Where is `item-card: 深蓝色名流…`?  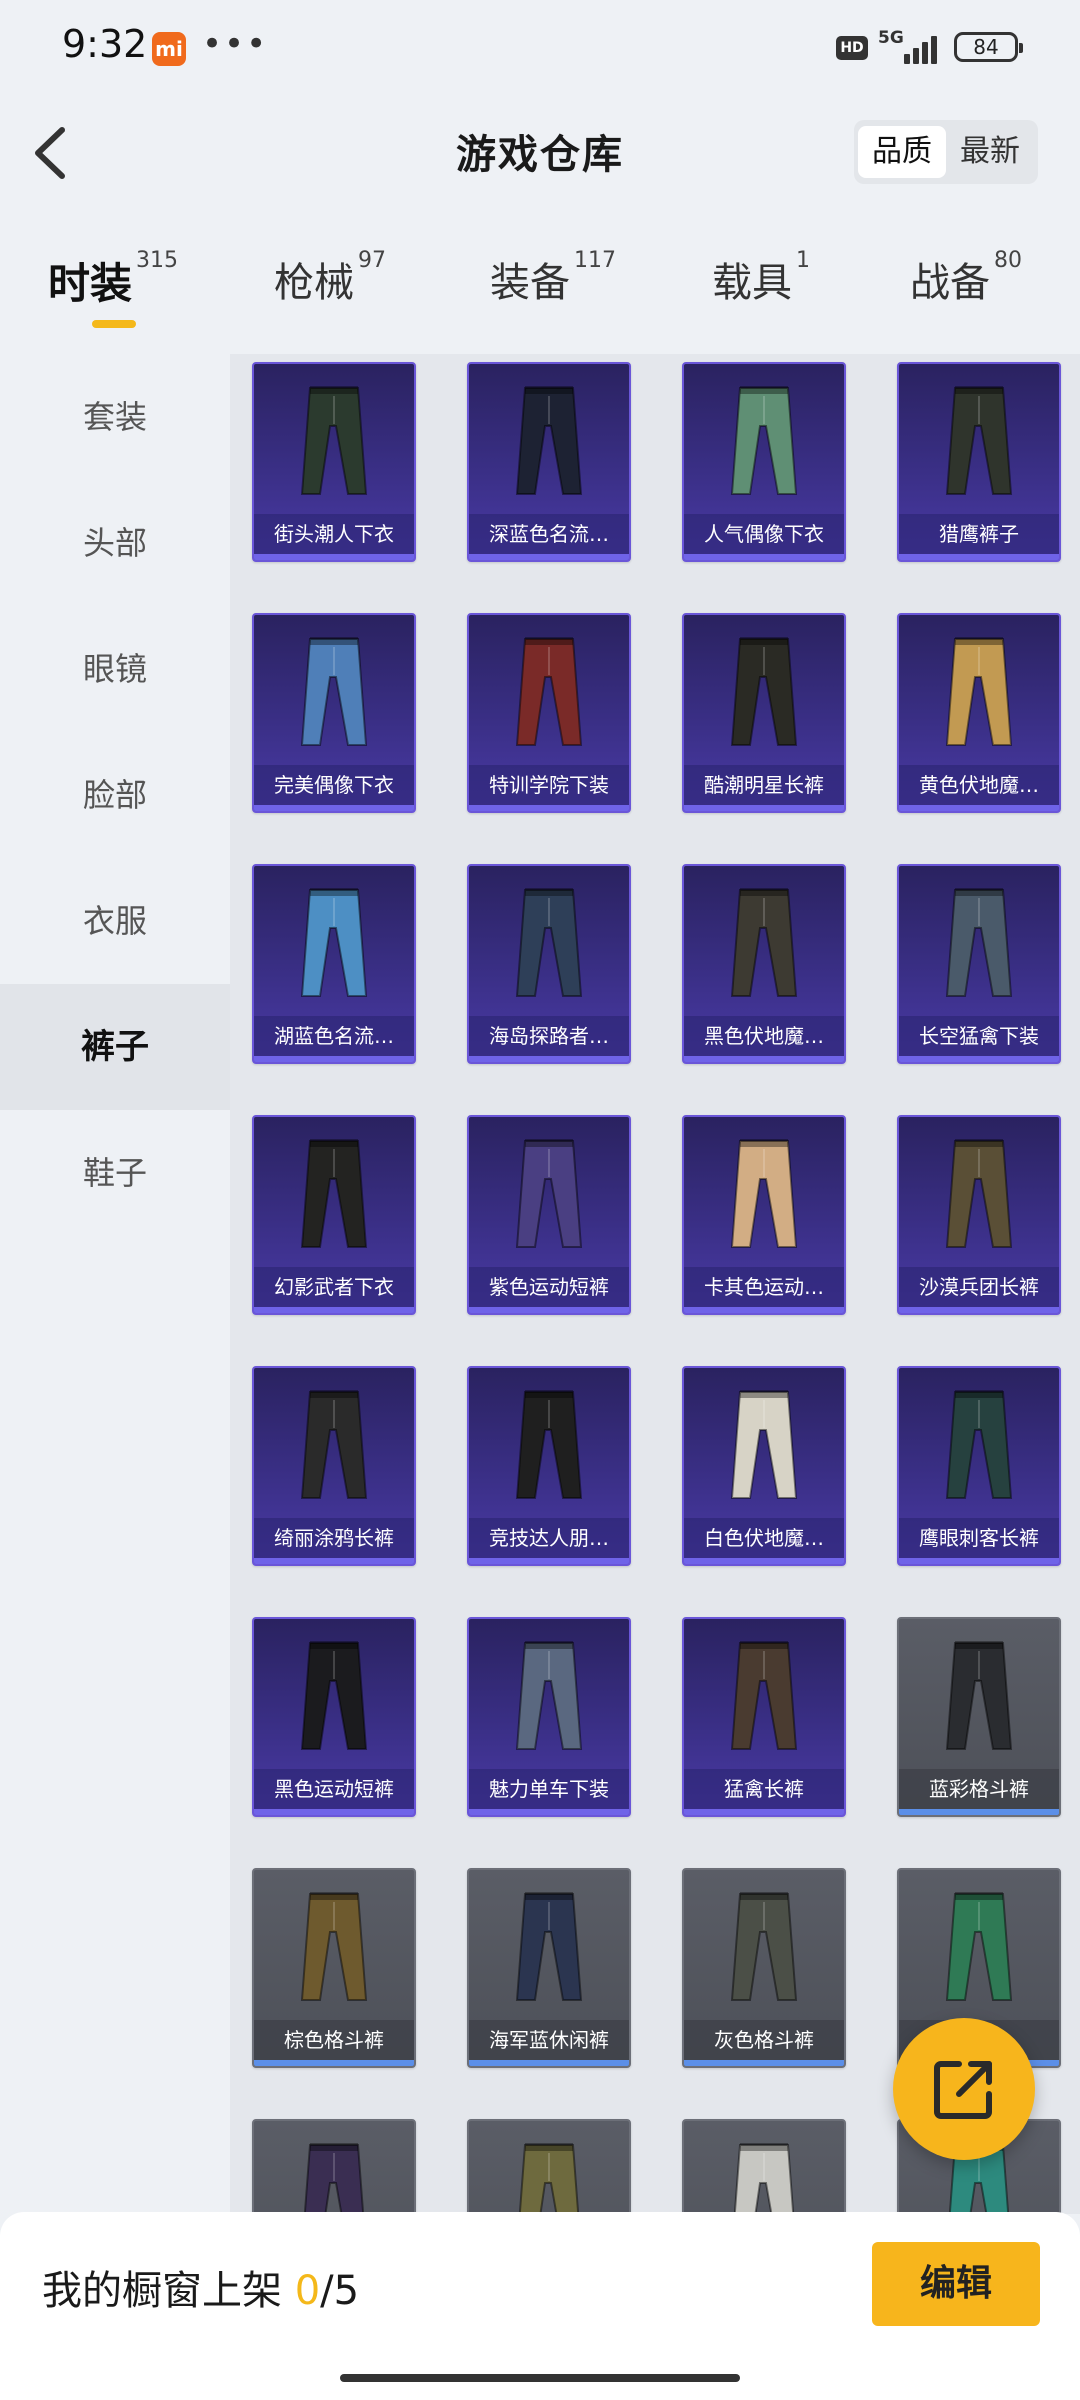 item-card: 深蓝色名流… is located at coordinates (549, 462).